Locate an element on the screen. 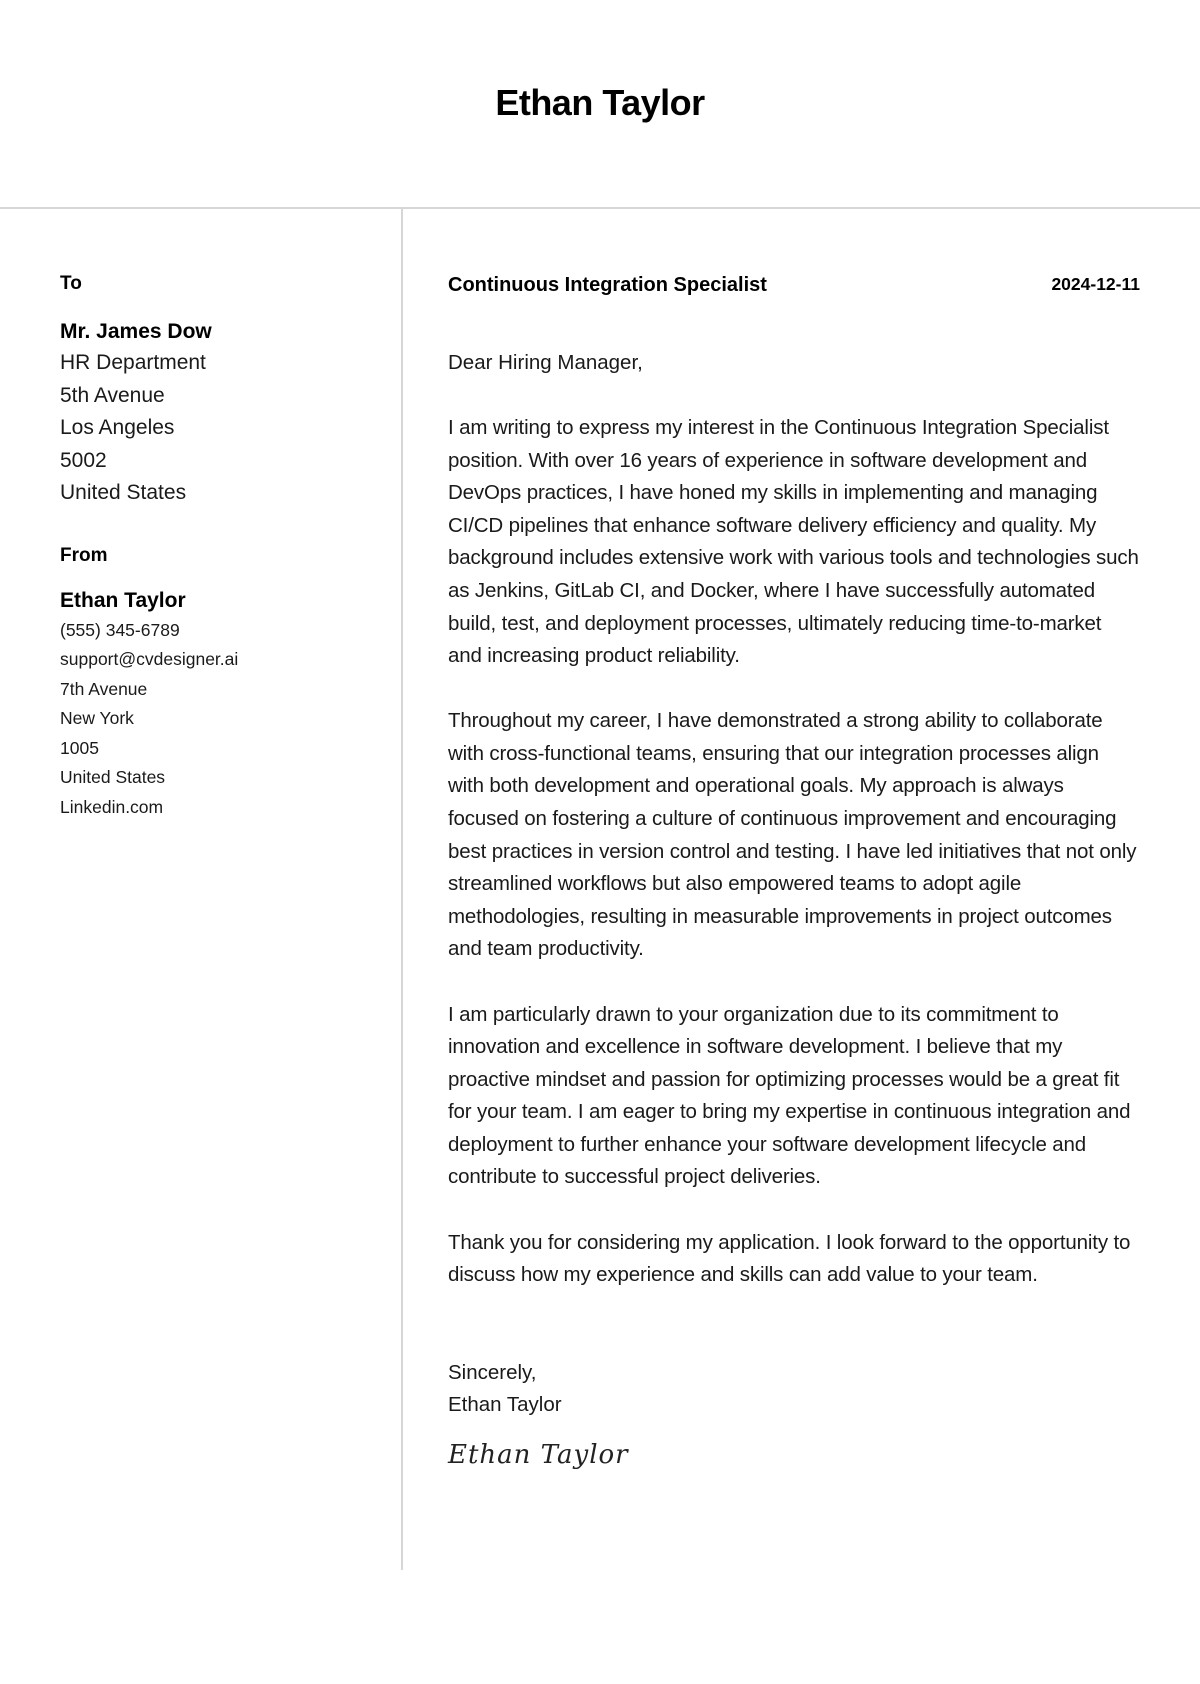  sender-website: Linkedin.com is located at coordinates (112, 806).